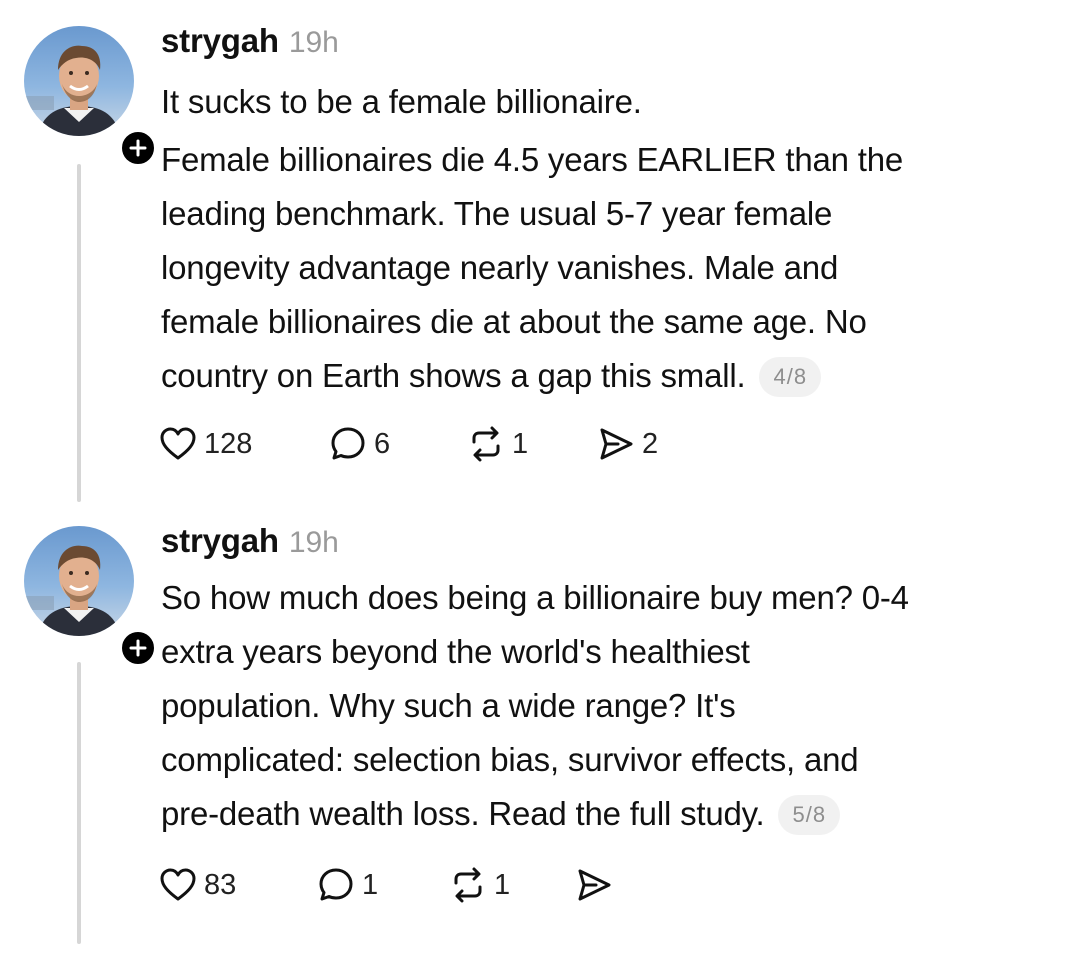 The width and height of the screenshot is (1080, 960). I want to click on thread-counter-badge: 4/8, so click(790, 377).